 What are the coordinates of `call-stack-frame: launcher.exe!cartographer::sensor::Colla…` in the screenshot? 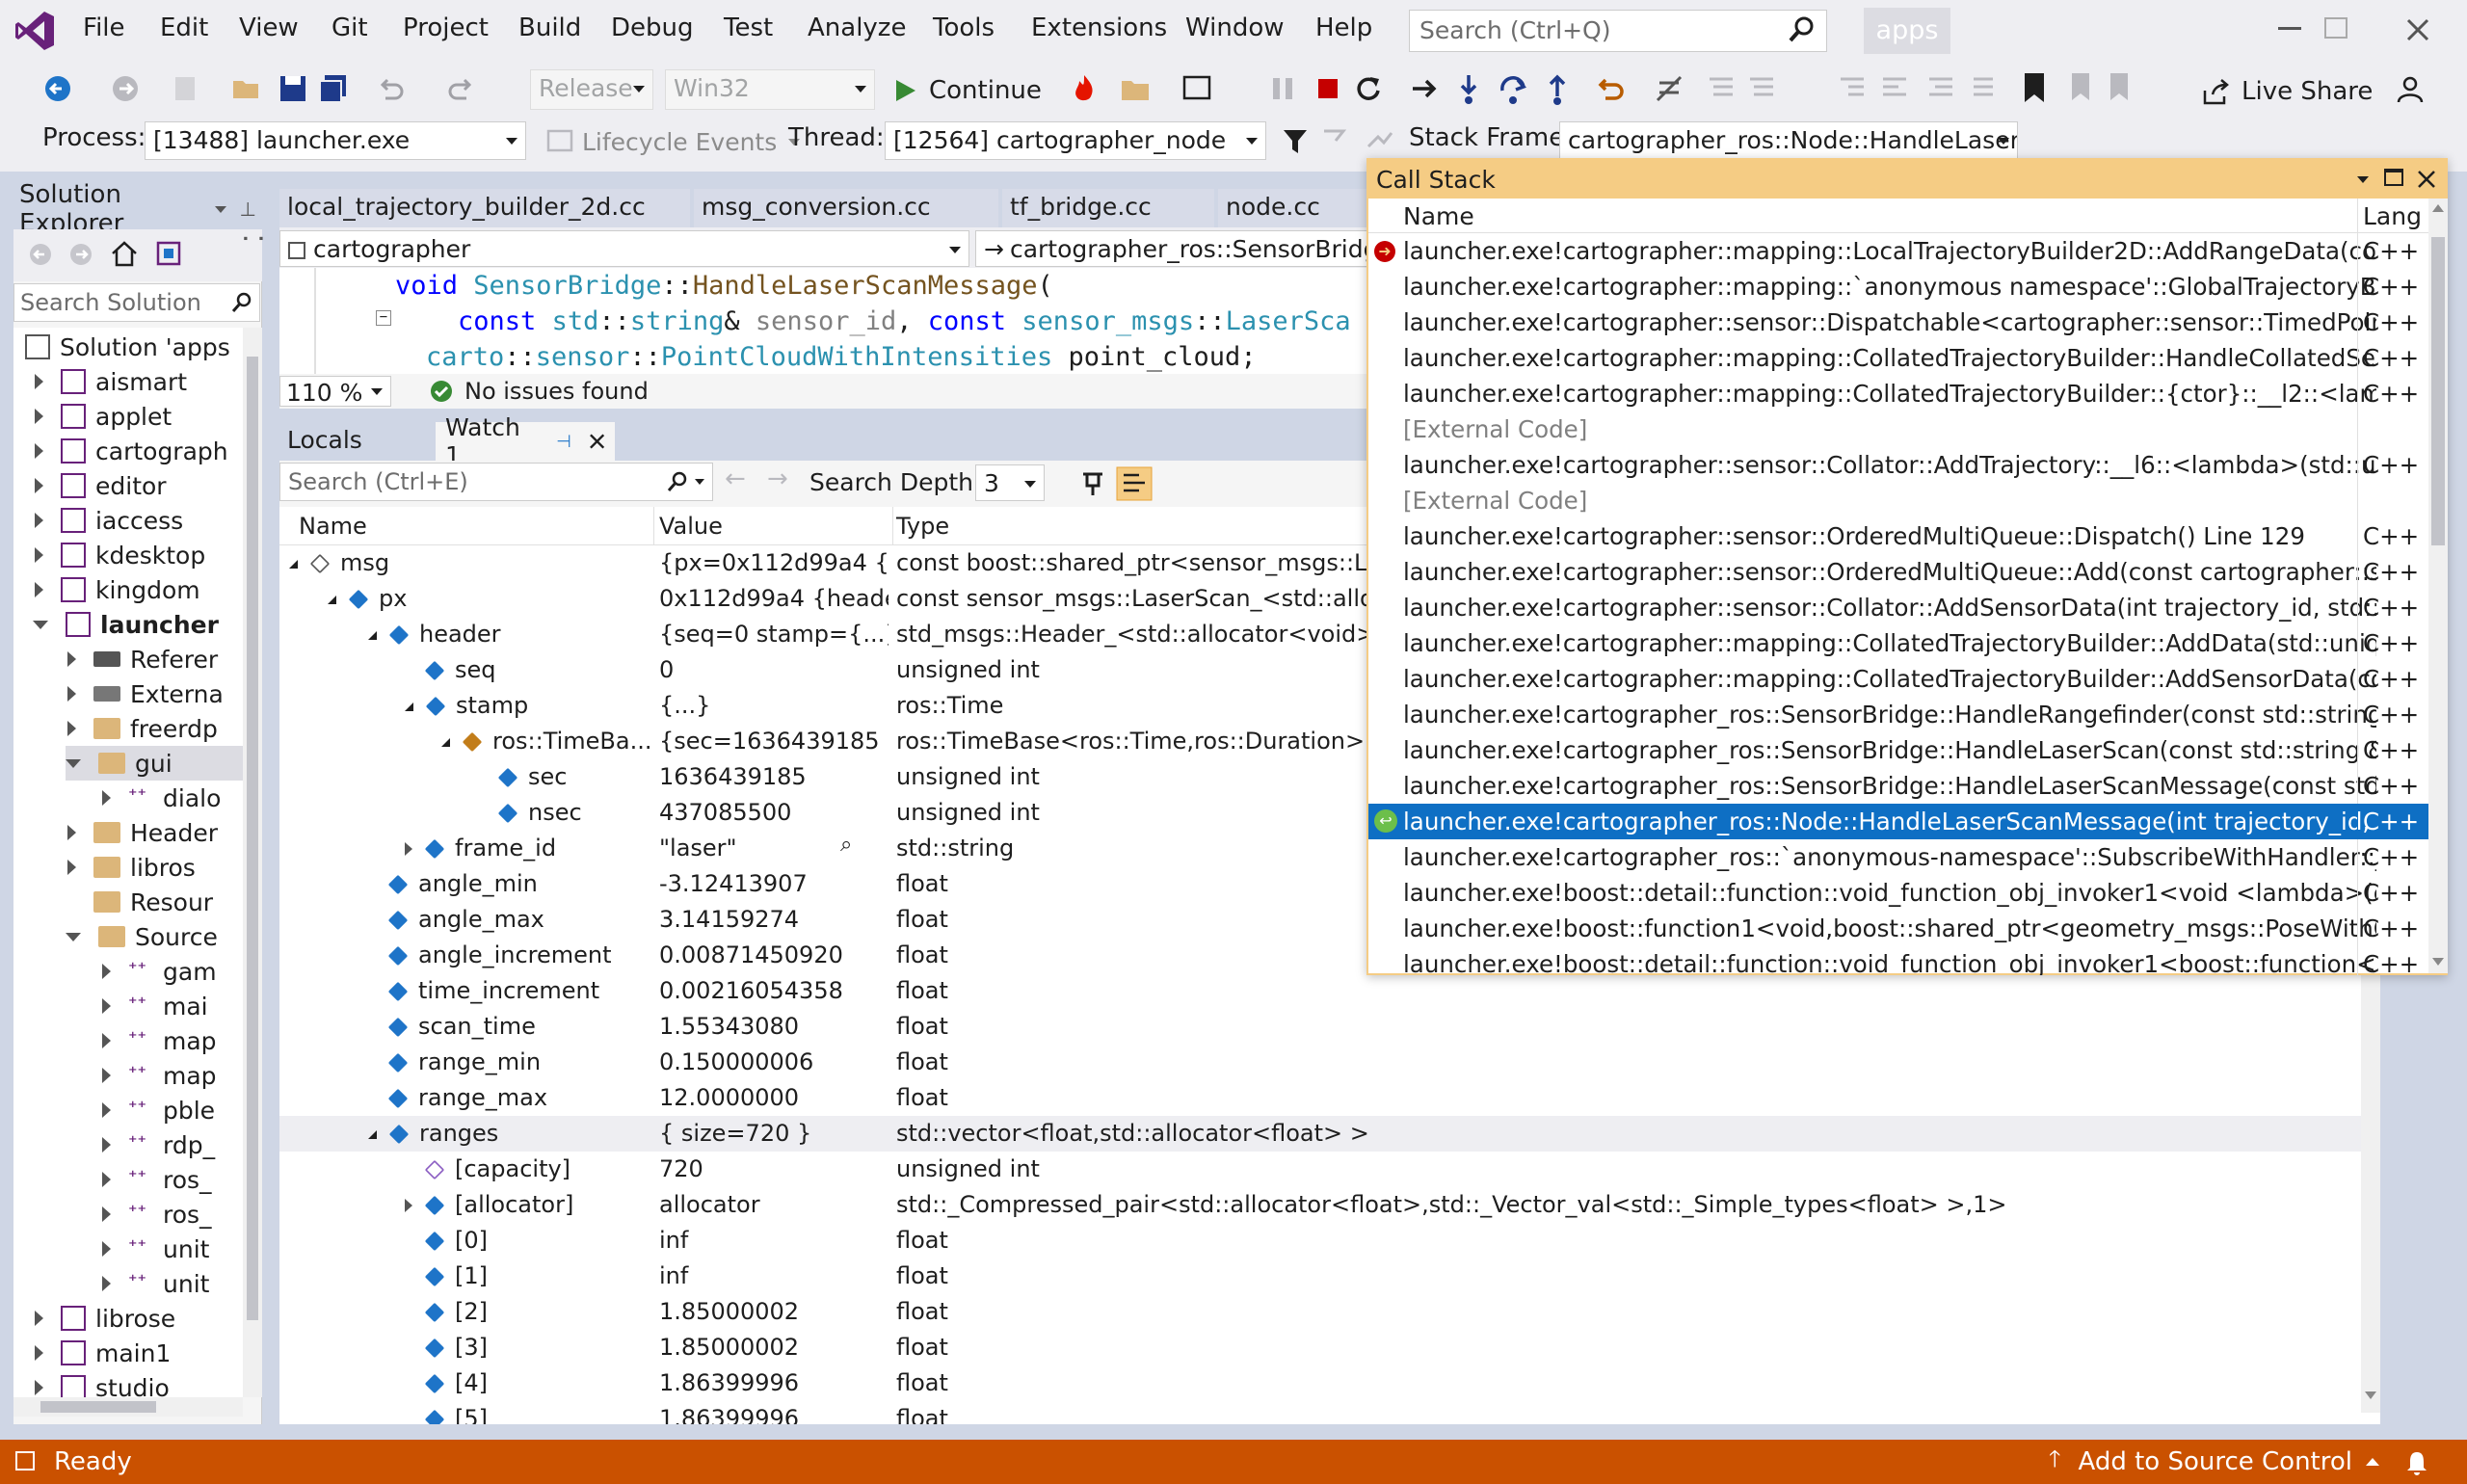 It's located at (1898, 465).